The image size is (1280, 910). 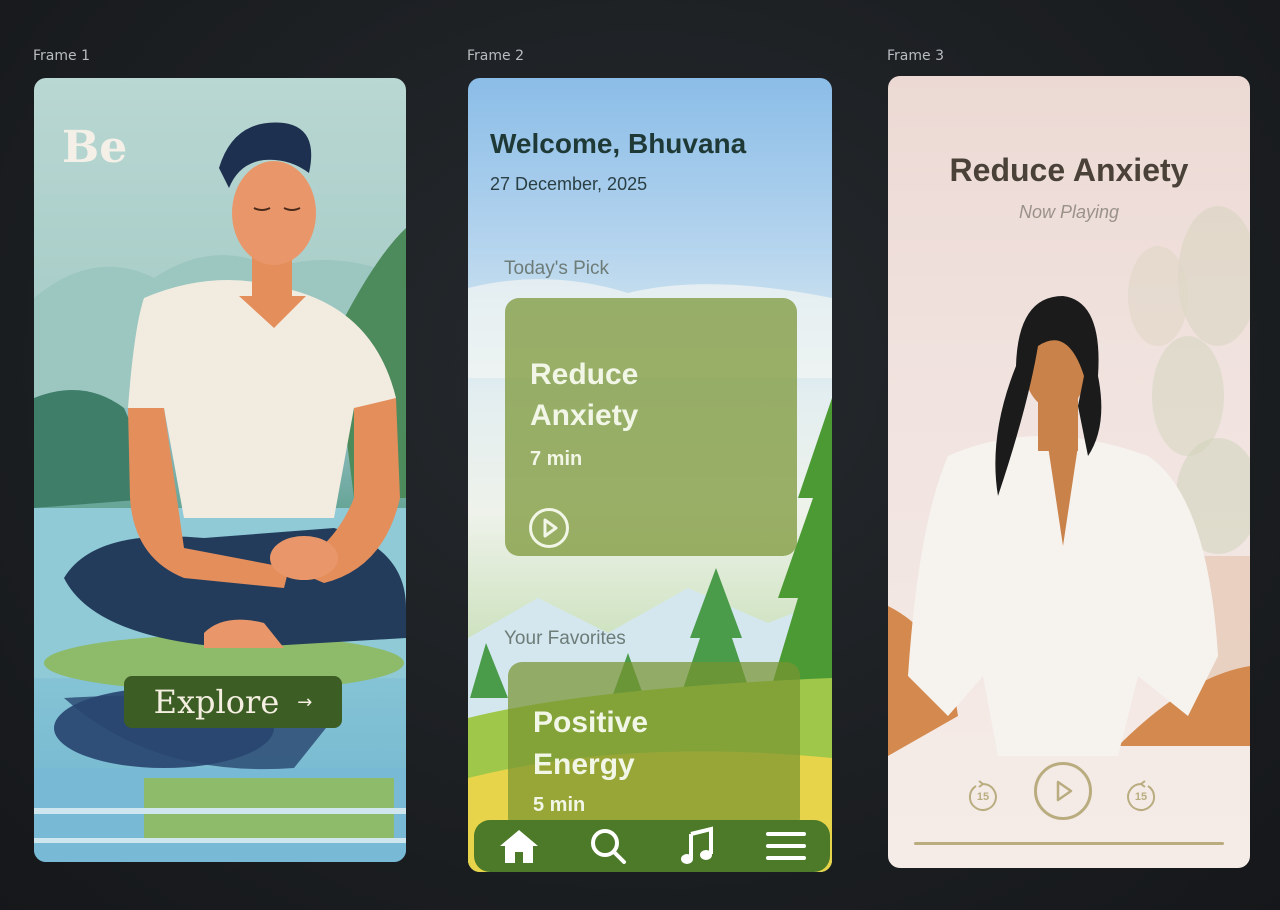 I want to click on frame-3-label: Frame 3, so click(x=915, y=56).